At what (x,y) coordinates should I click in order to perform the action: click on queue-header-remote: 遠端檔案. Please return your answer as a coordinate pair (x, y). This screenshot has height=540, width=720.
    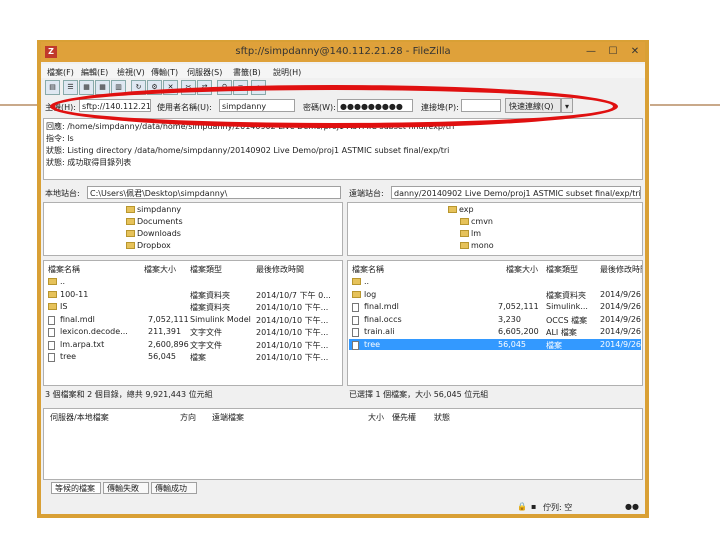
    Looking at the image, I should click on (228, 417).